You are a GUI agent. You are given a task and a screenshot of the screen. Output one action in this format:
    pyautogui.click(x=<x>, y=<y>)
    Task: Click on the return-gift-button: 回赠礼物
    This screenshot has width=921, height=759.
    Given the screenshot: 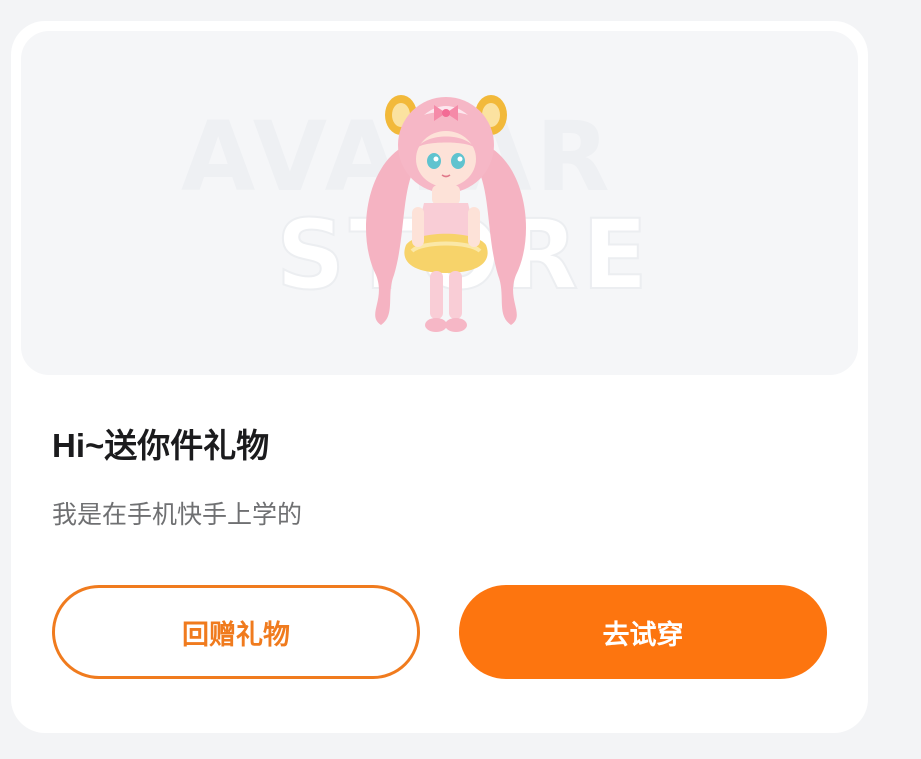 What is the action you would take?
    pyautogui.click(x=236, y=632)
    